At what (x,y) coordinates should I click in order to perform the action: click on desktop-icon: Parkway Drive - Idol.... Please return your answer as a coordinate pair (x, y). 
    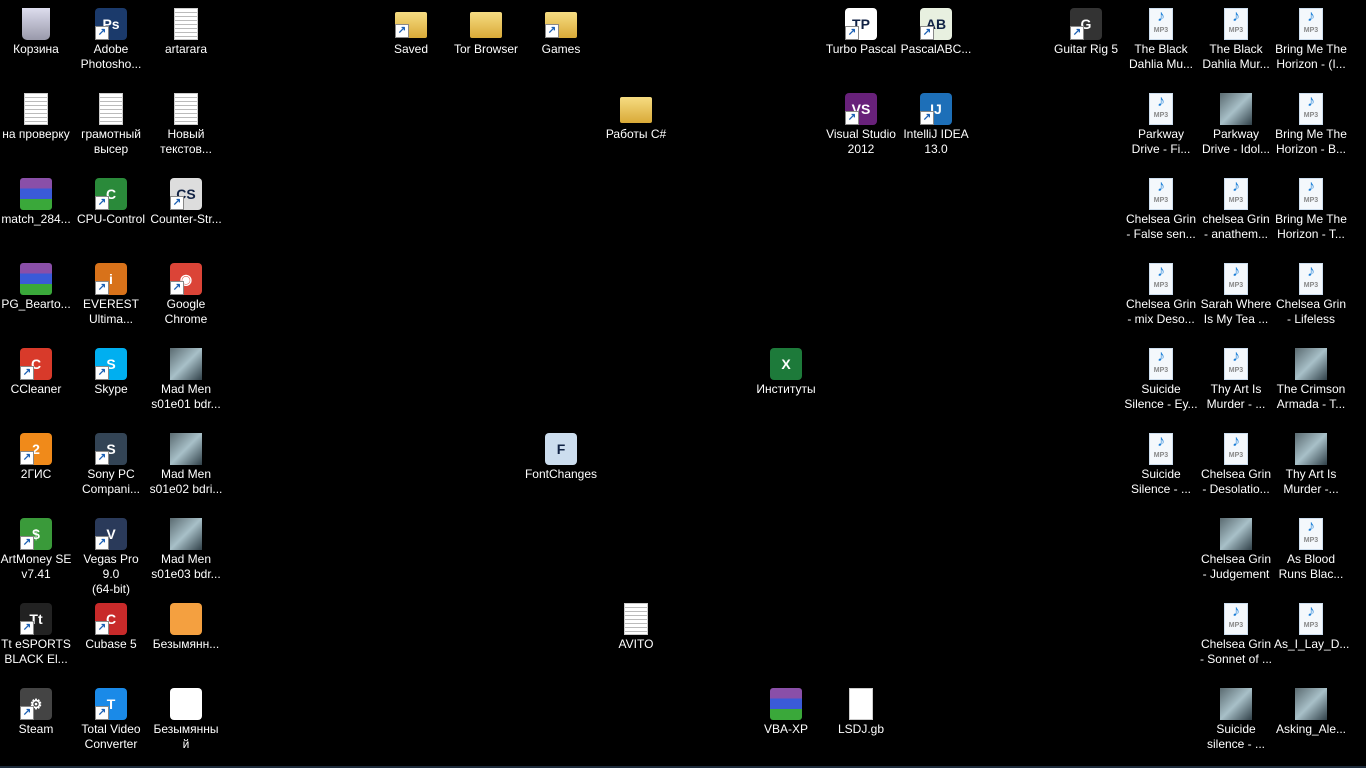
    Looking at the image, I should click on (1236, 129).